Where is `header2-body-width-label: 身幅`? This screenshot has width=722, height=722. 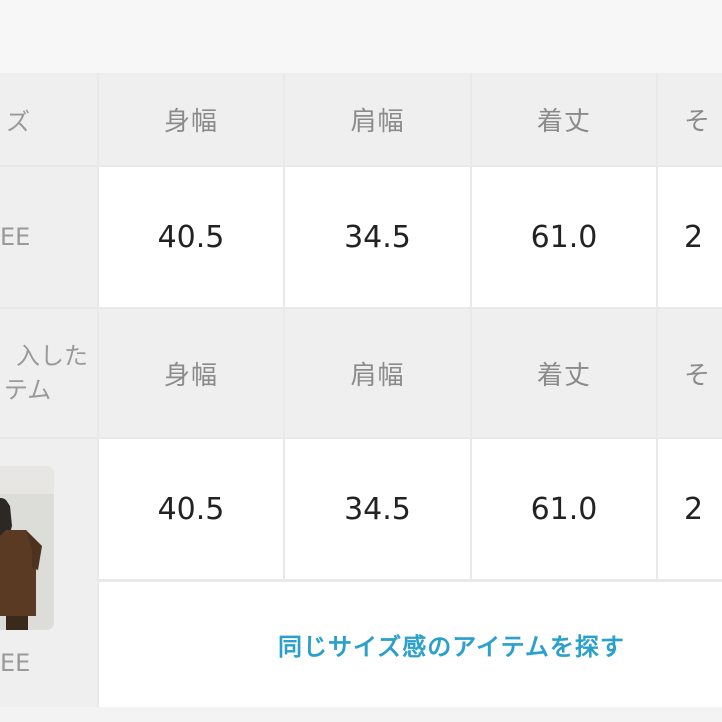
header2-body-width-label: 身幅 is located at coordinates (190, 375).